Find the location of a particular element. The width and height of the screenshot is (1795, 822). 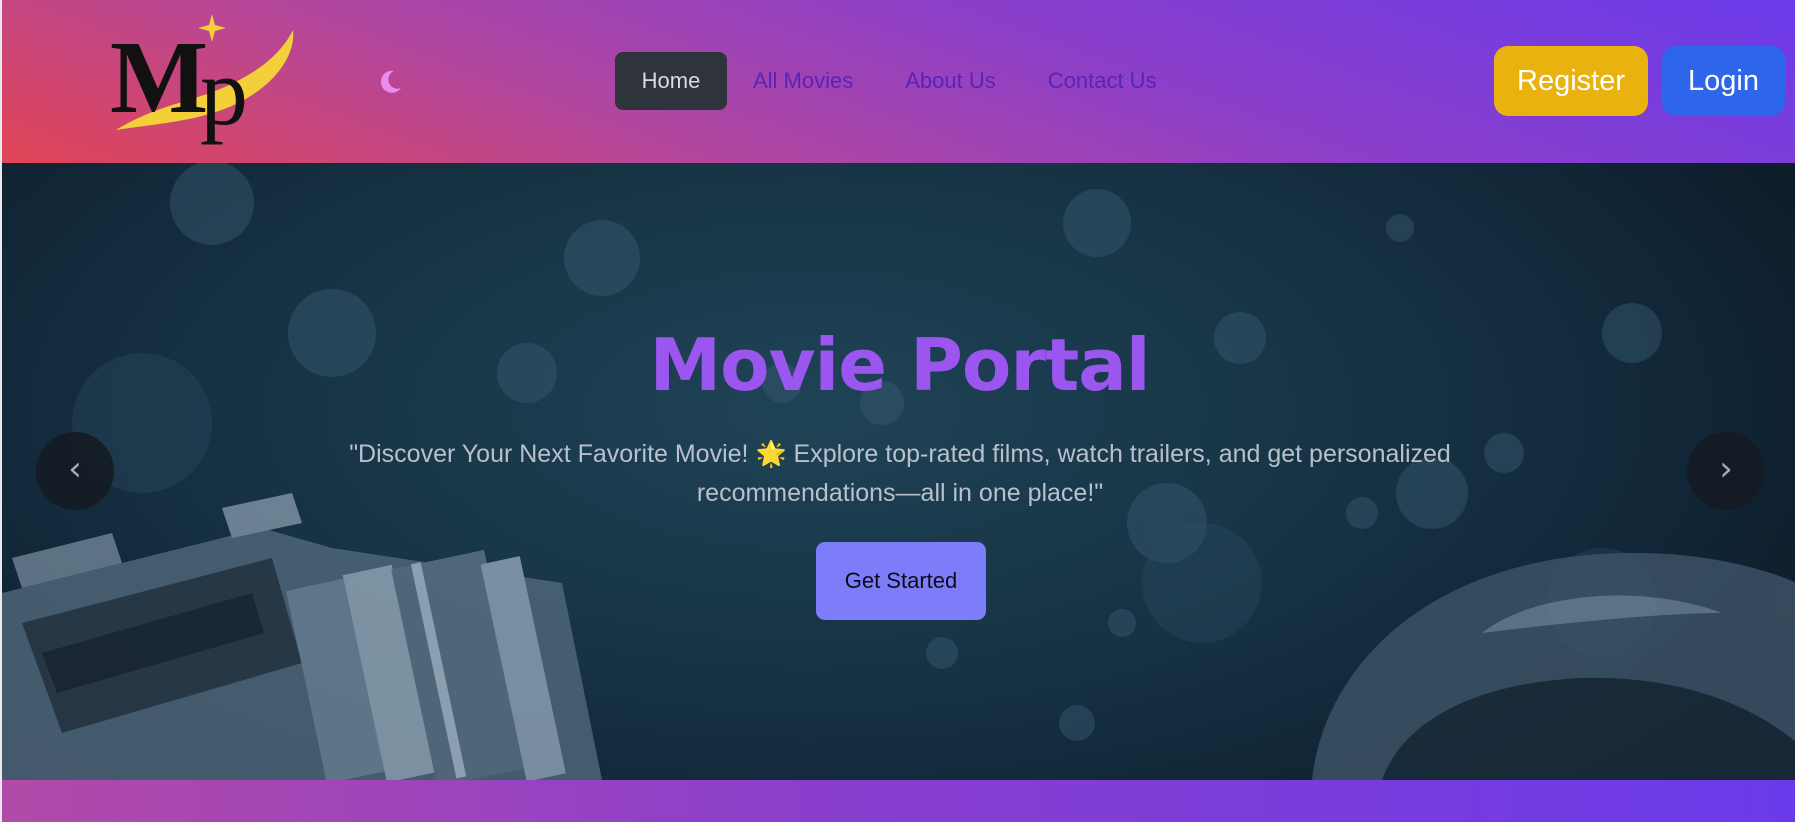

hero-subtitle-part1: "Discover Your Next Favorite Movie! is located at coordinates (549, 454).